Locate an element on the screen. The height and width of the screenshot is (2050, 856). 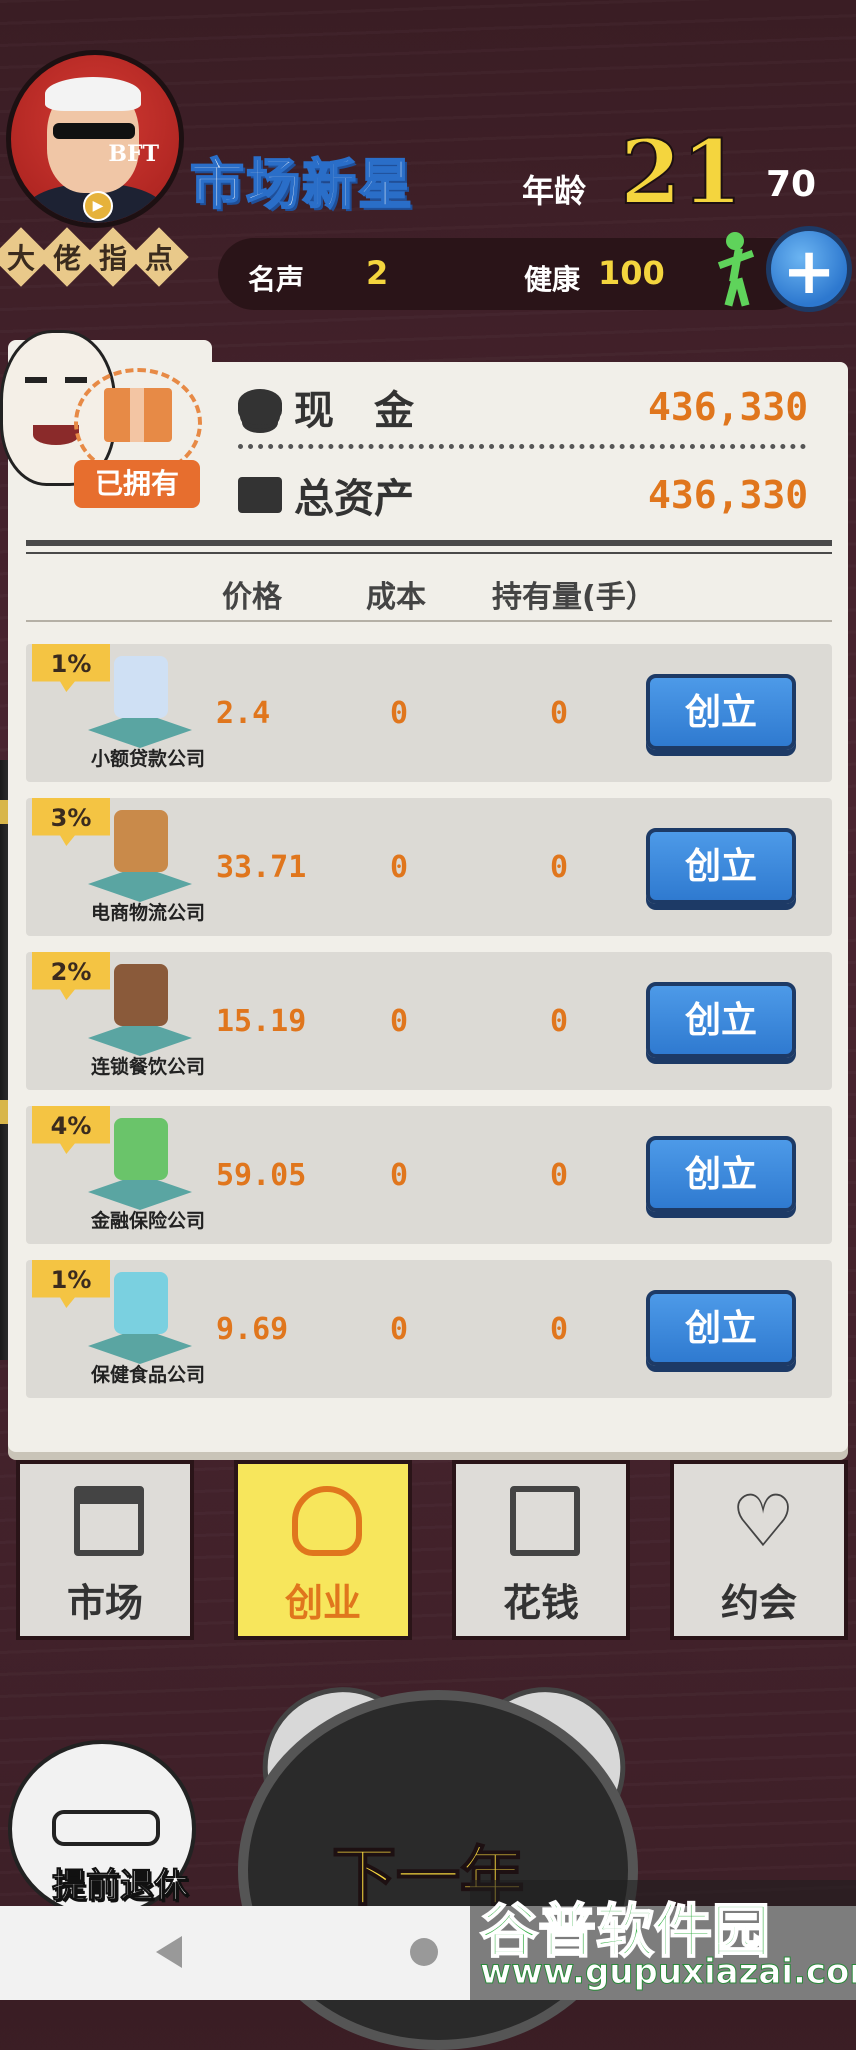
mentor-char: 佬 is located at coordinates (66, 258).